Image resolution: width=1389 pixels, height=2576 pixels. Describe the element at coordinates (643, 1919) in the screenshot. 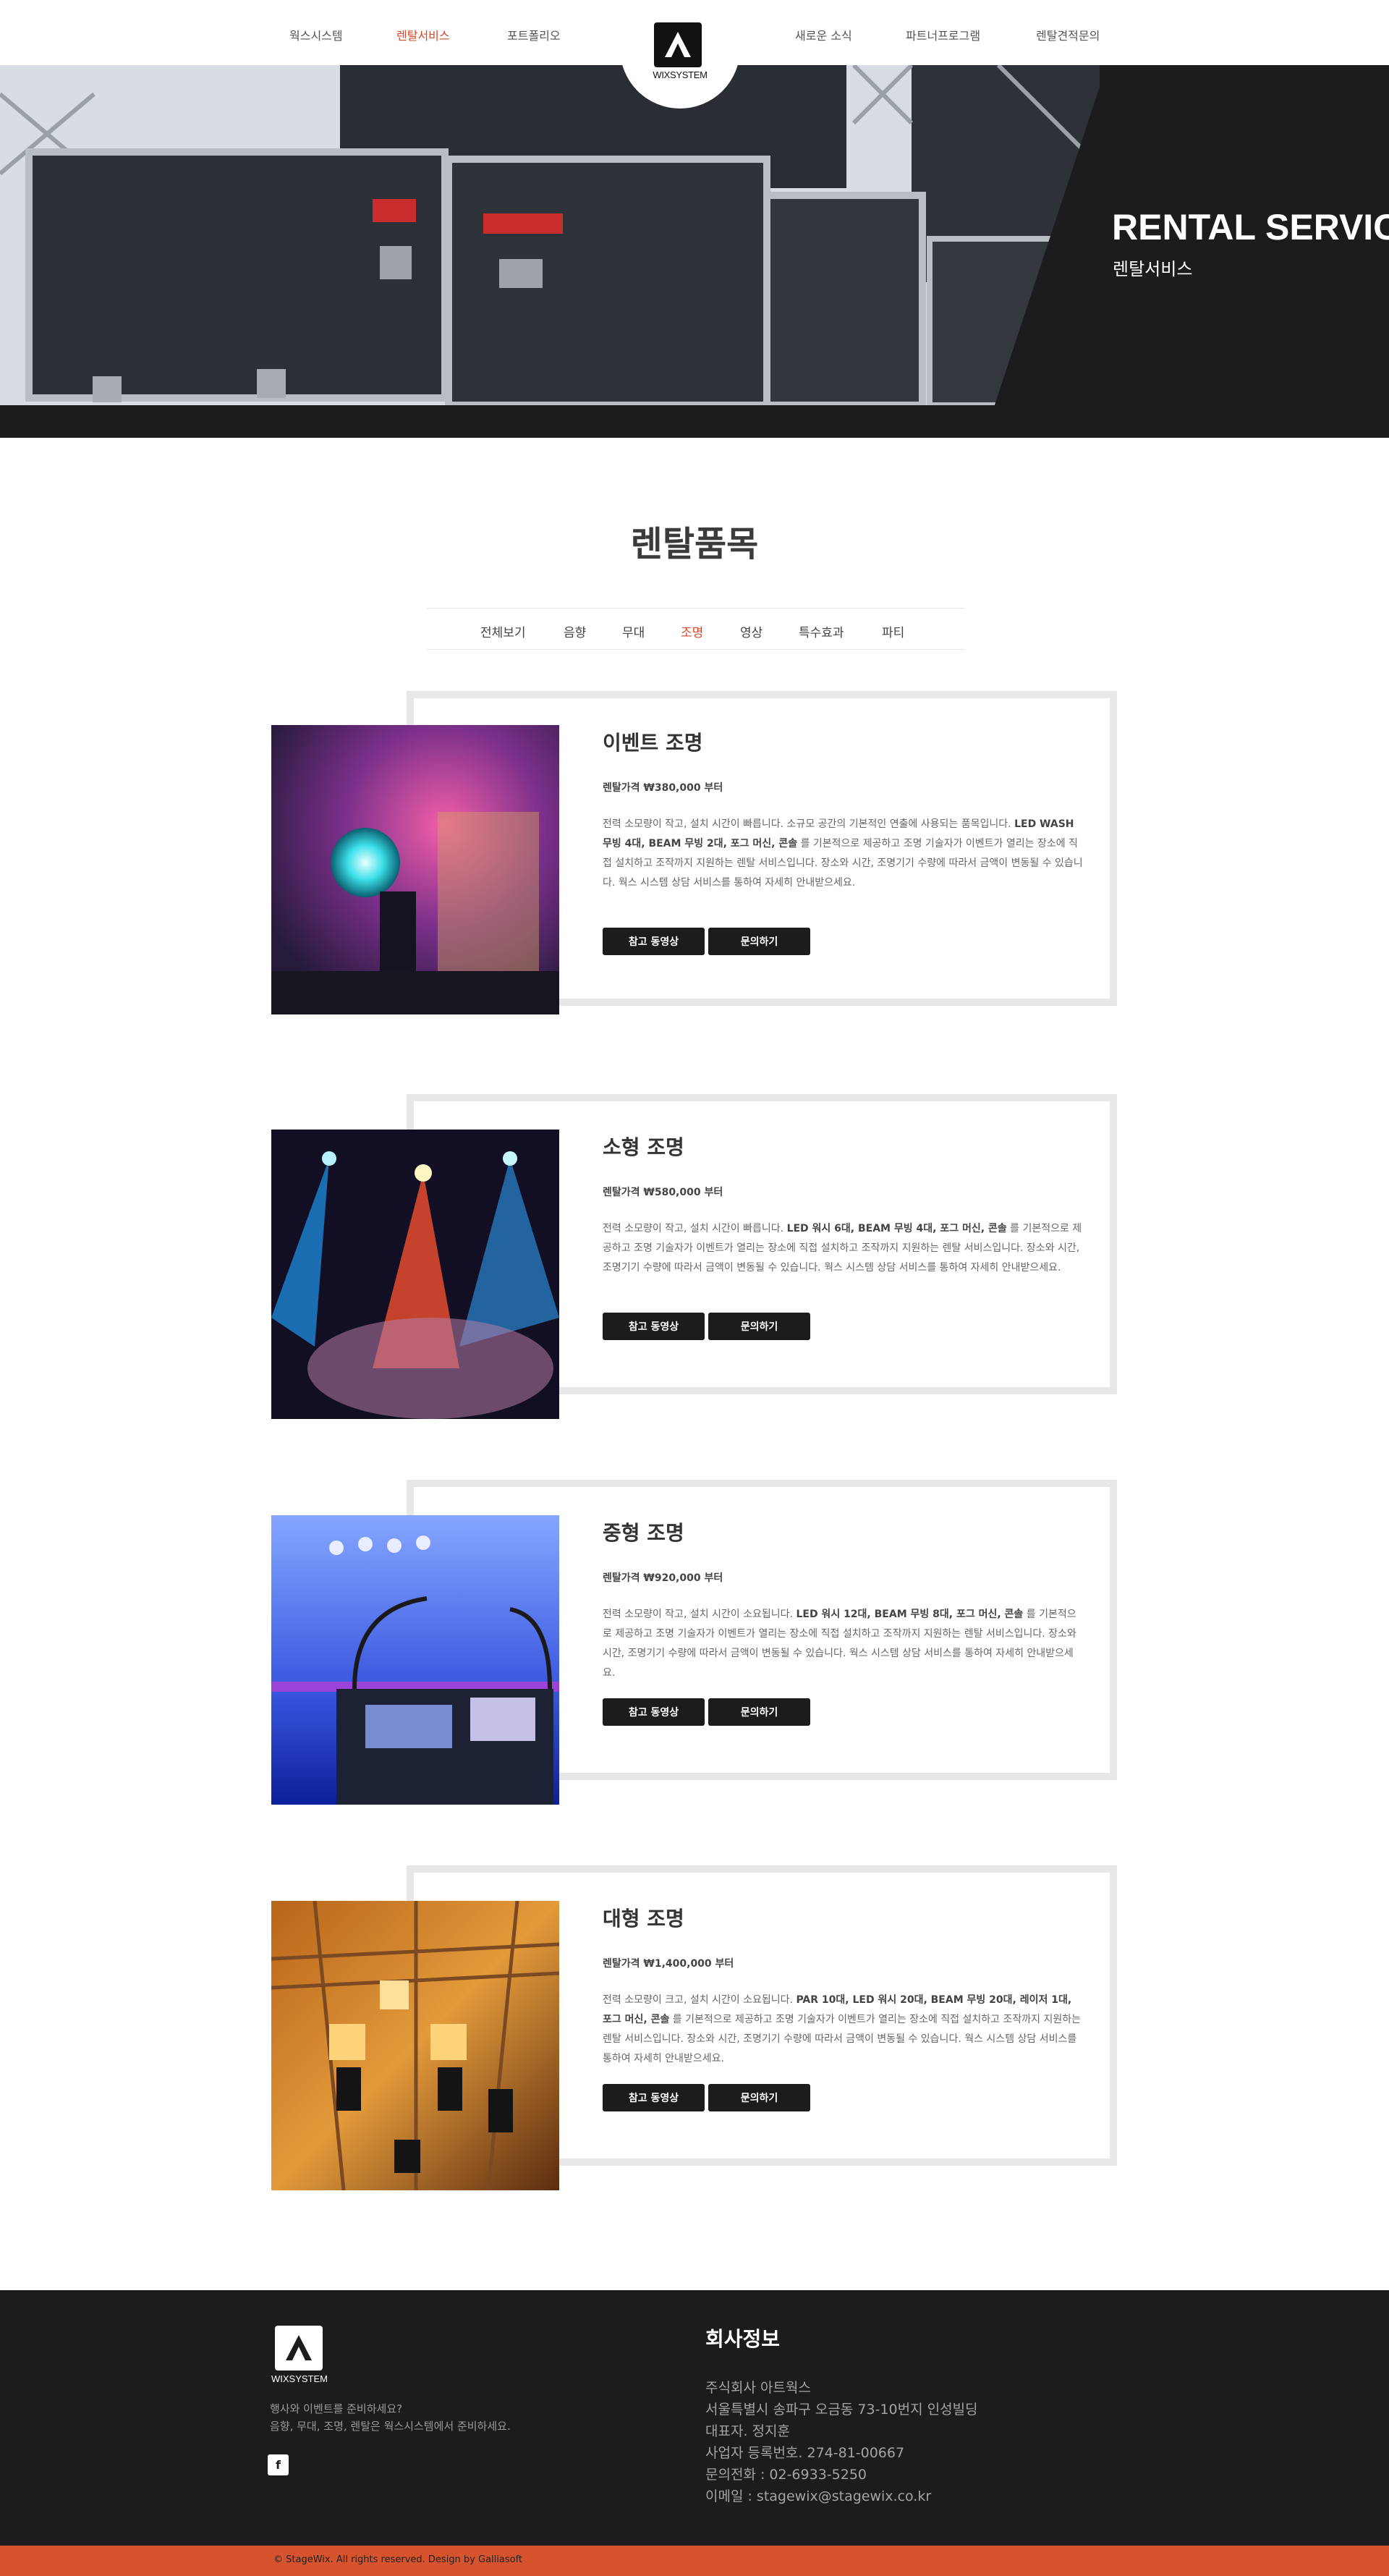

I see `product-title: 대형 조명` at that location.